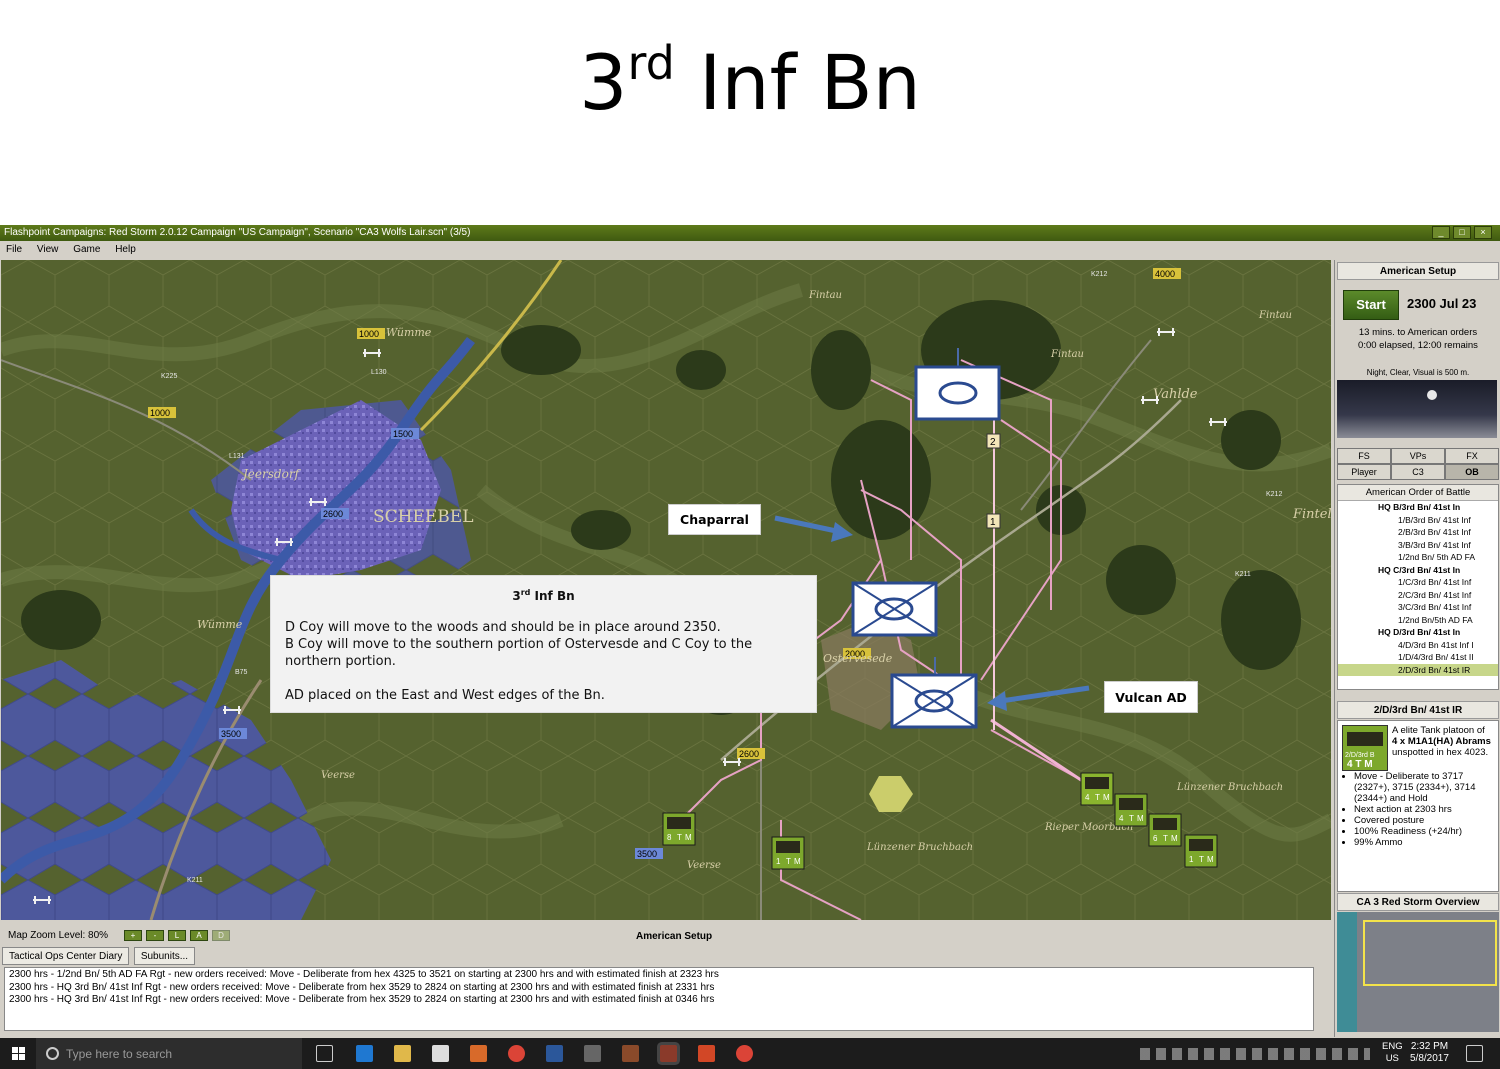  Describe the element at coordinates (1364, 472) in the screenshot. I see `tab-player: Player` at that location.